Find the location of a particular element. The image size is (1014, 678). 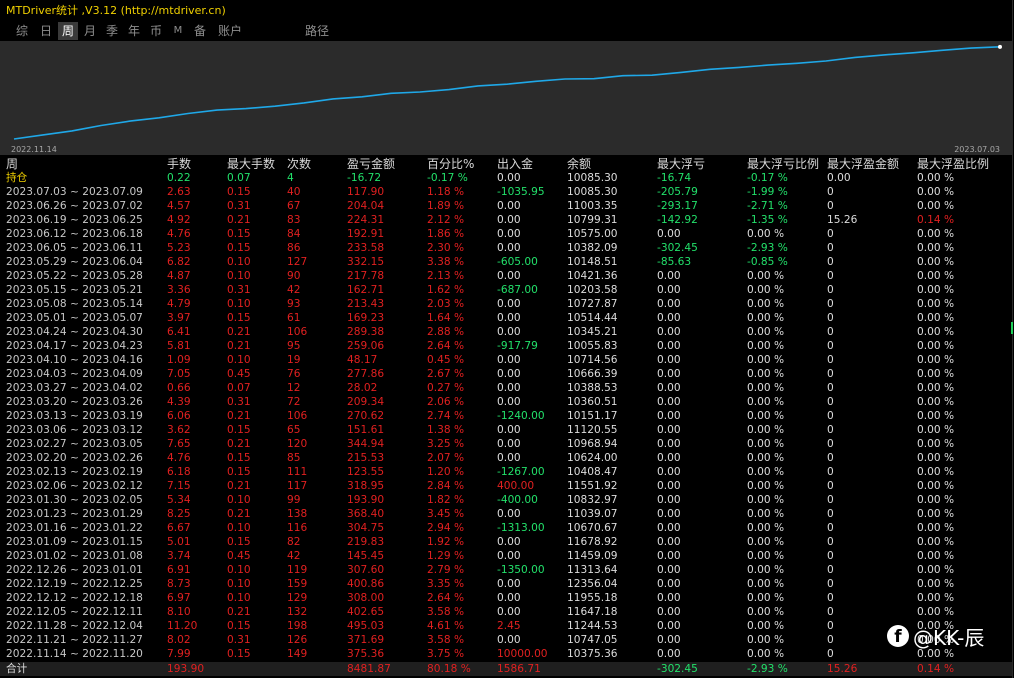

cell-period: 2023.03.13 ~ 2023.03.19 is located at coordinates (74, 416).